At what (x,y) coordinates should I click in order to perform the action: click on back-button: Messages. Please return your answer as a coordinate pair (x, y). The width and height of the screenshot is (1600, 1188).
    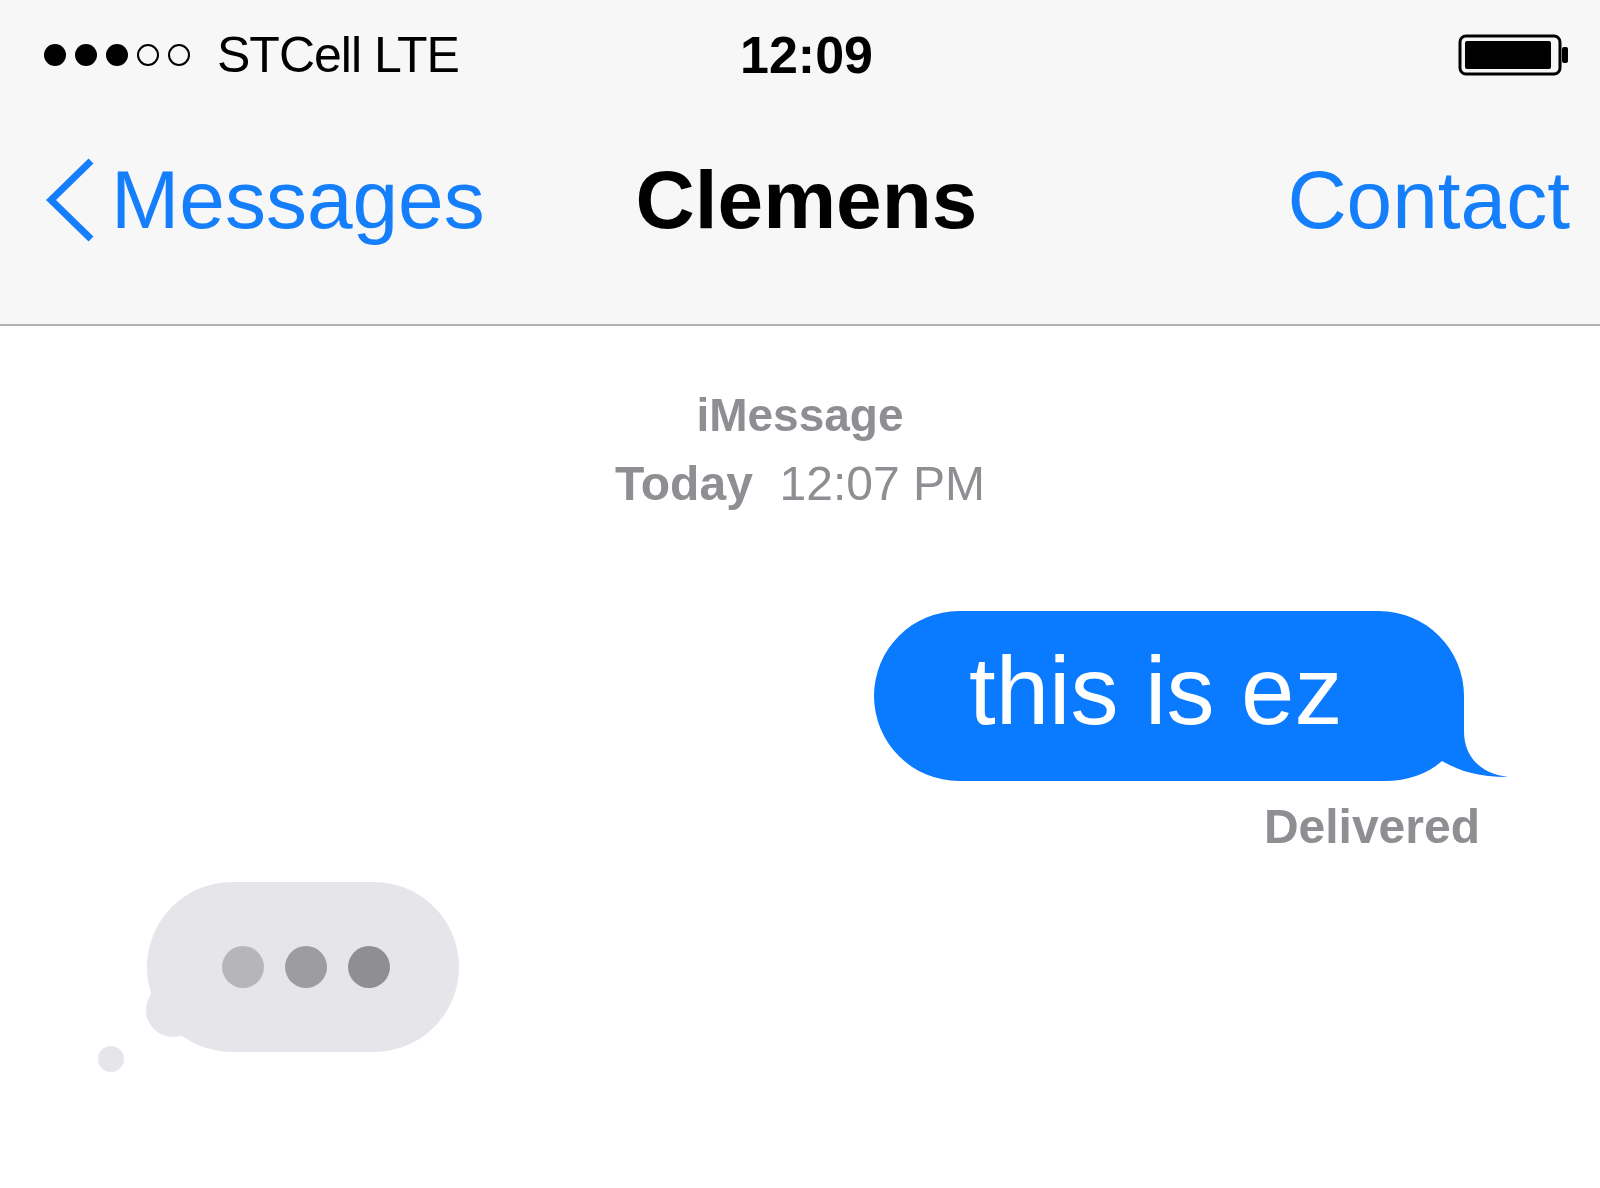
    Looking at the image, I should click on (264, 200).